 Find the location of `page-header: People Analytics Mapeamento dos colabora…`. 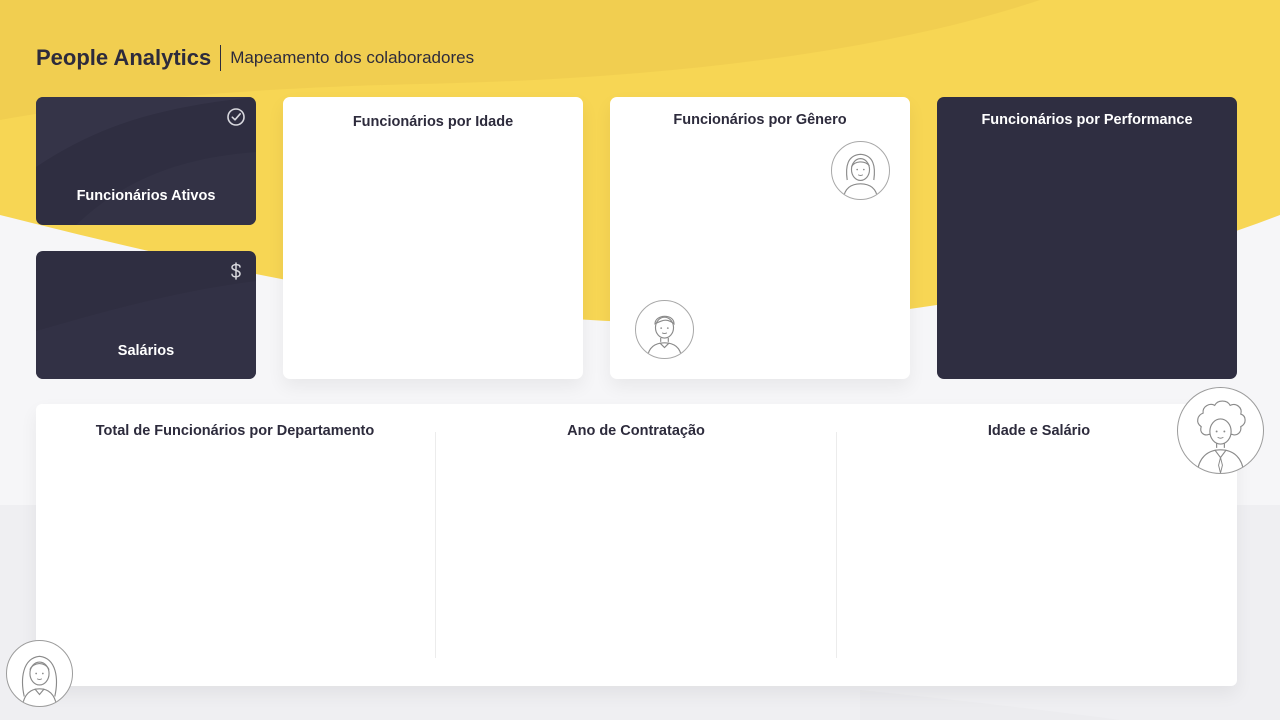

page-header: People Analytics Mapeamento dos colabora… is located at coordinates (255, 58).